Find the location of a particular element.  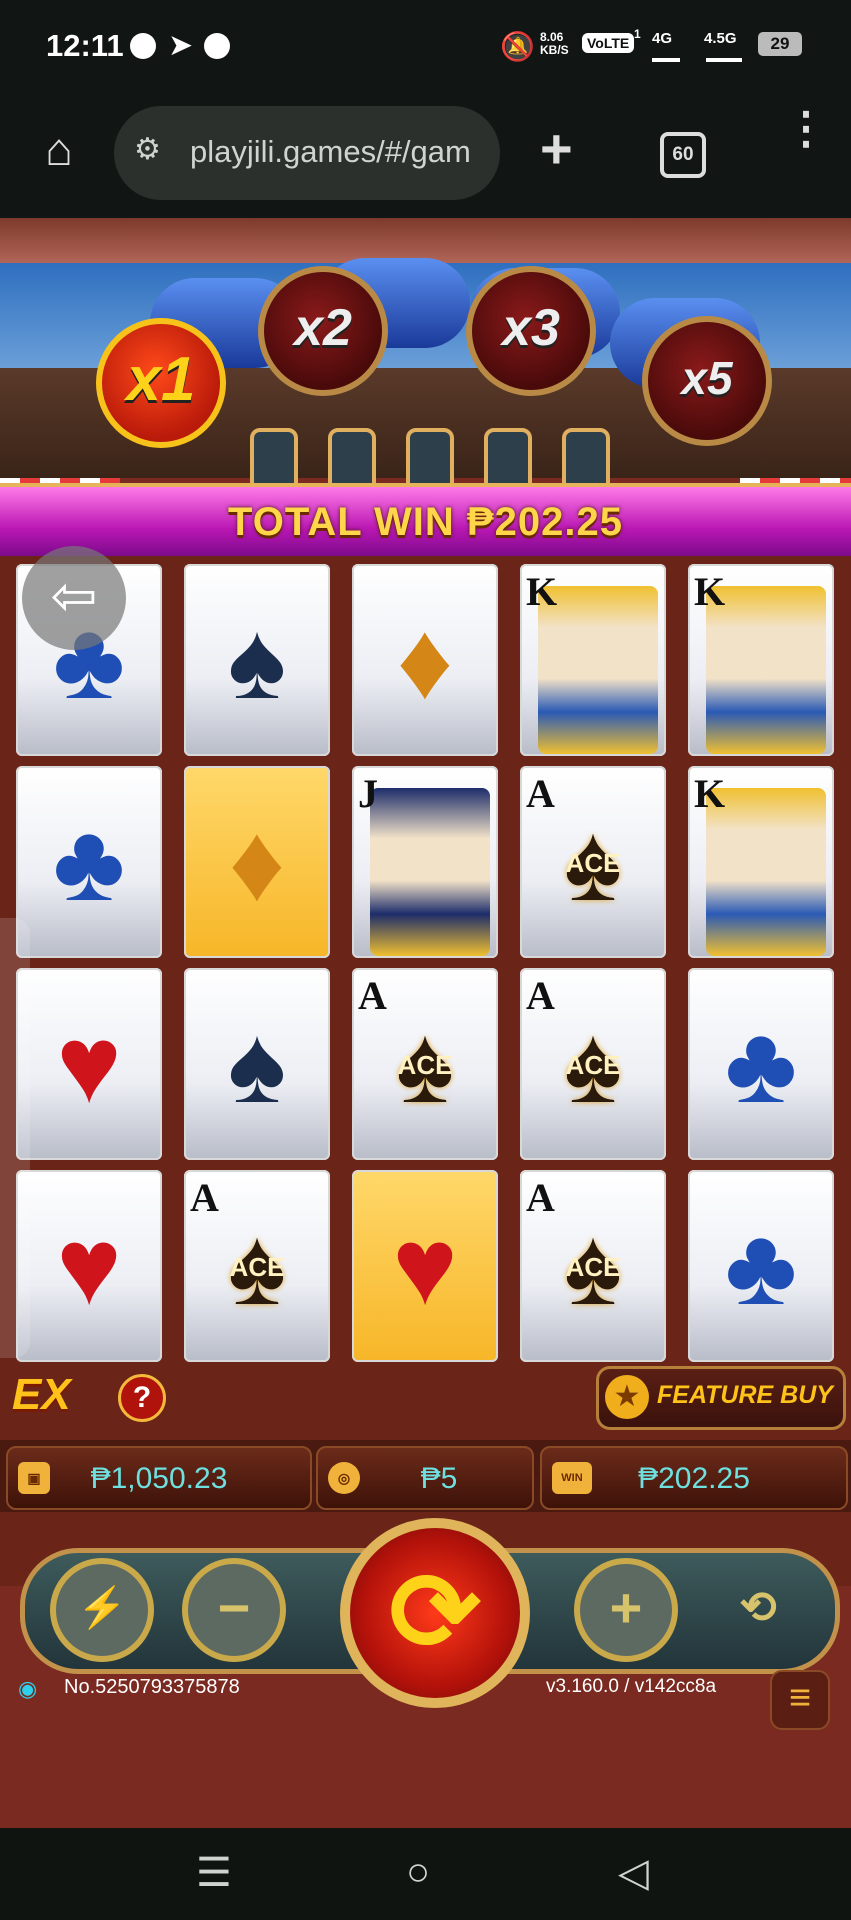

spin-arrows-icon: ⟳ is located at coordinates (435, 1612).